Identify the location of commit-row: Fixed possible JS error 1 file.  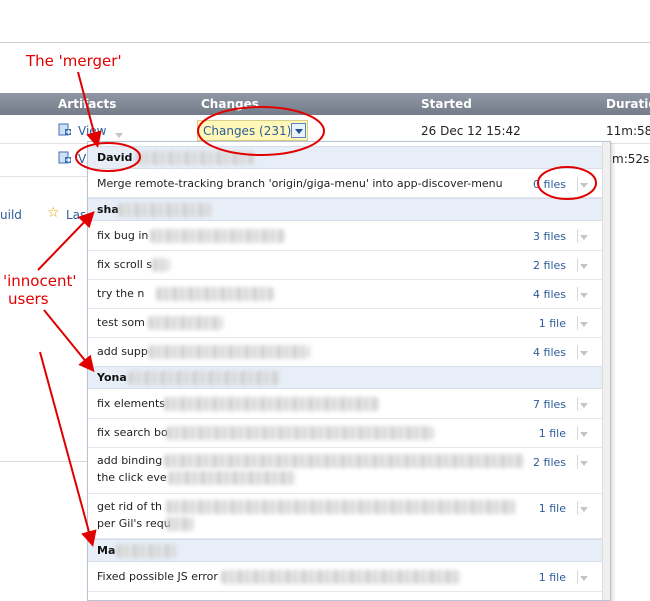
(345, 577).